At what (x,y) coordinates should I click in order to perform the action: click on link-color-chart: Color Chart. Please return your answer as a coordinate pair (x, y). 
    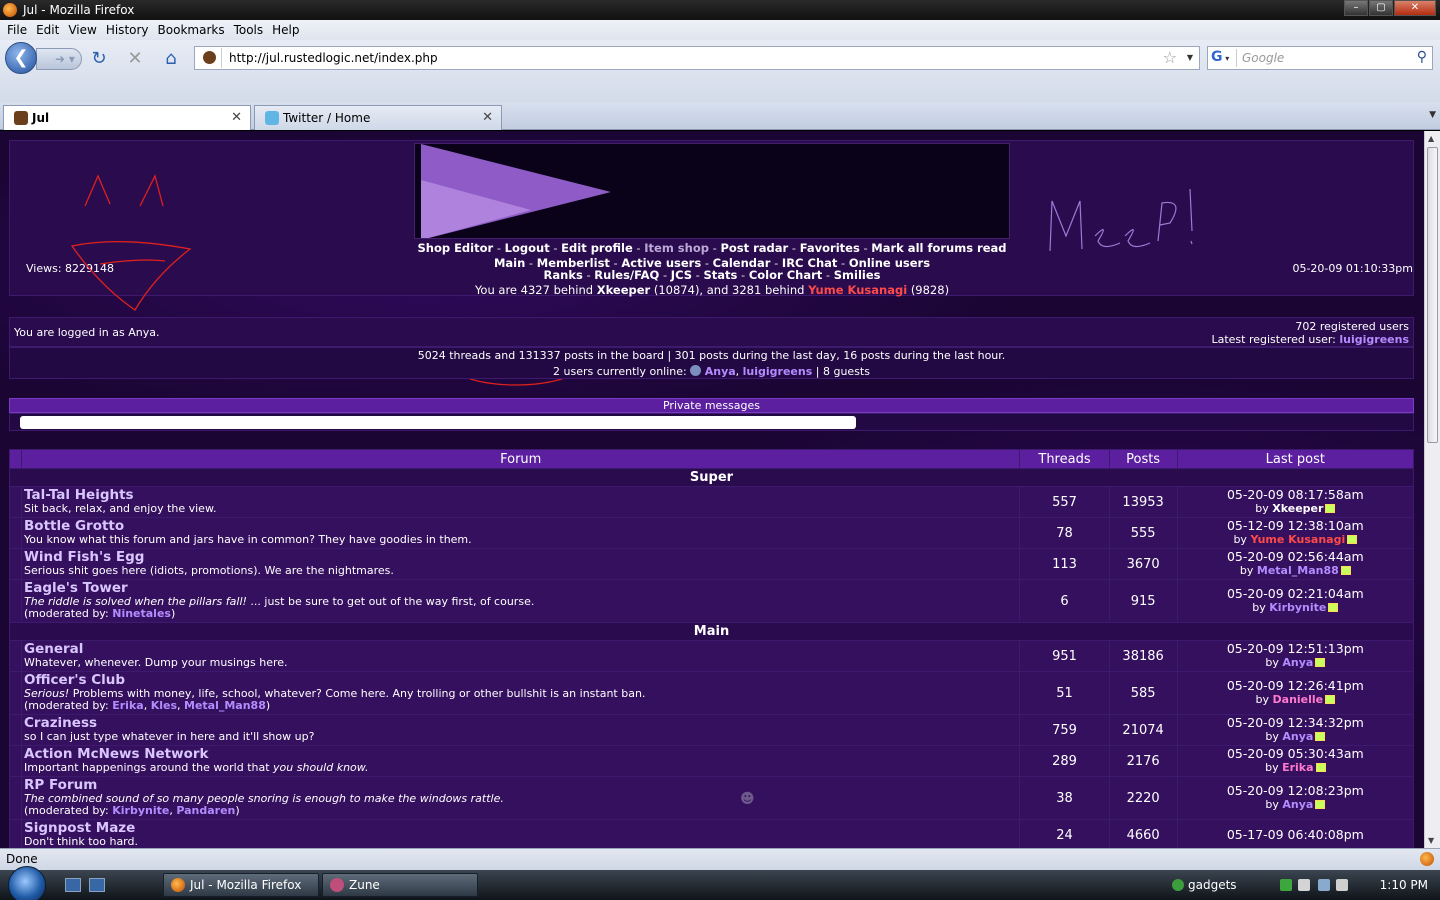
    Looking at the image, I should click on (785, 275).